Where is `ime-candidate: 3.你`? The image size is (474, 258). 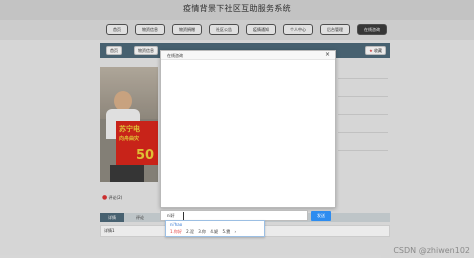 ime-candidate: 3.你 is located at coordinates (202, 231).